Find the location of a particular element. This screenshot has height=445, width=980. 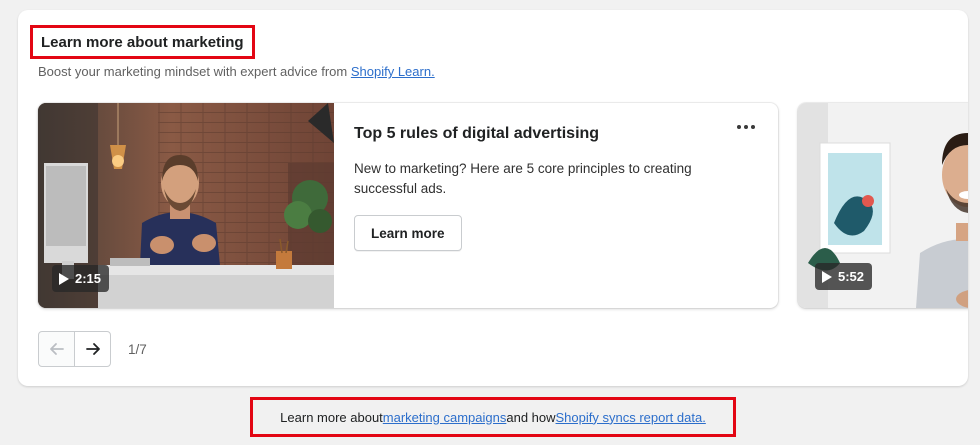

next-button is located at coordinates (92, 349).